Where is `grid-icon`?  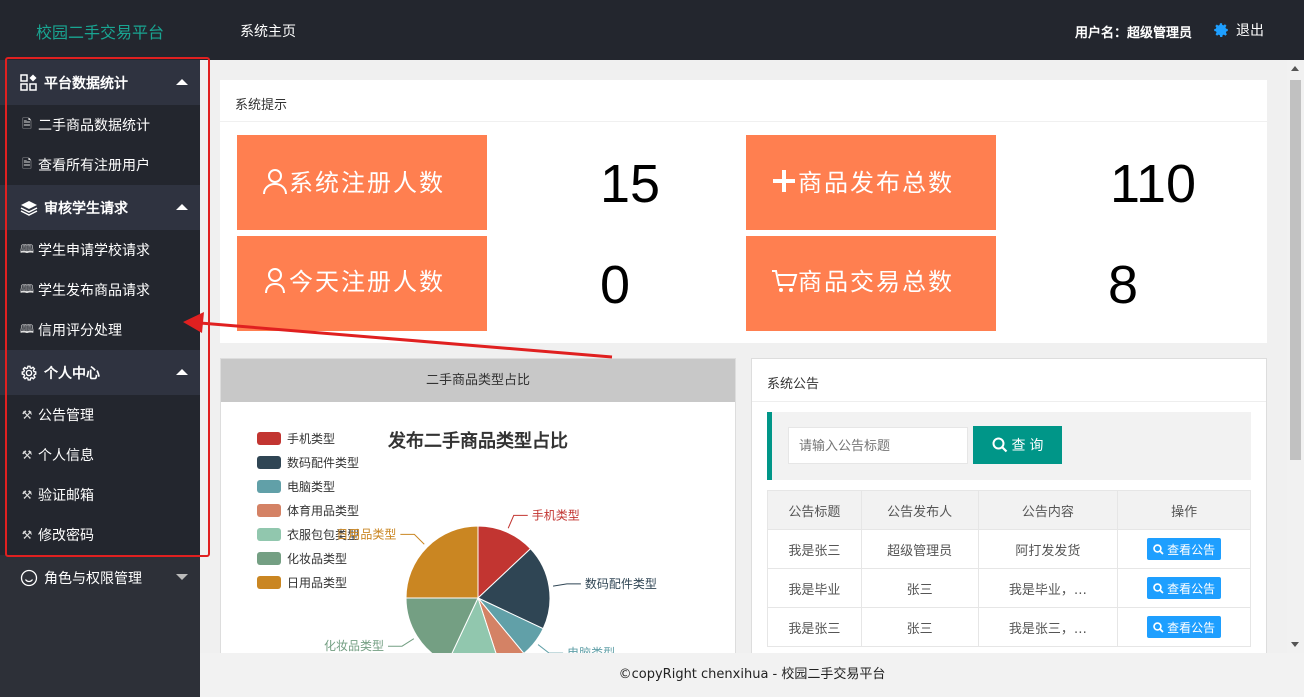
grid-icon is located at coordinates (28, 82).